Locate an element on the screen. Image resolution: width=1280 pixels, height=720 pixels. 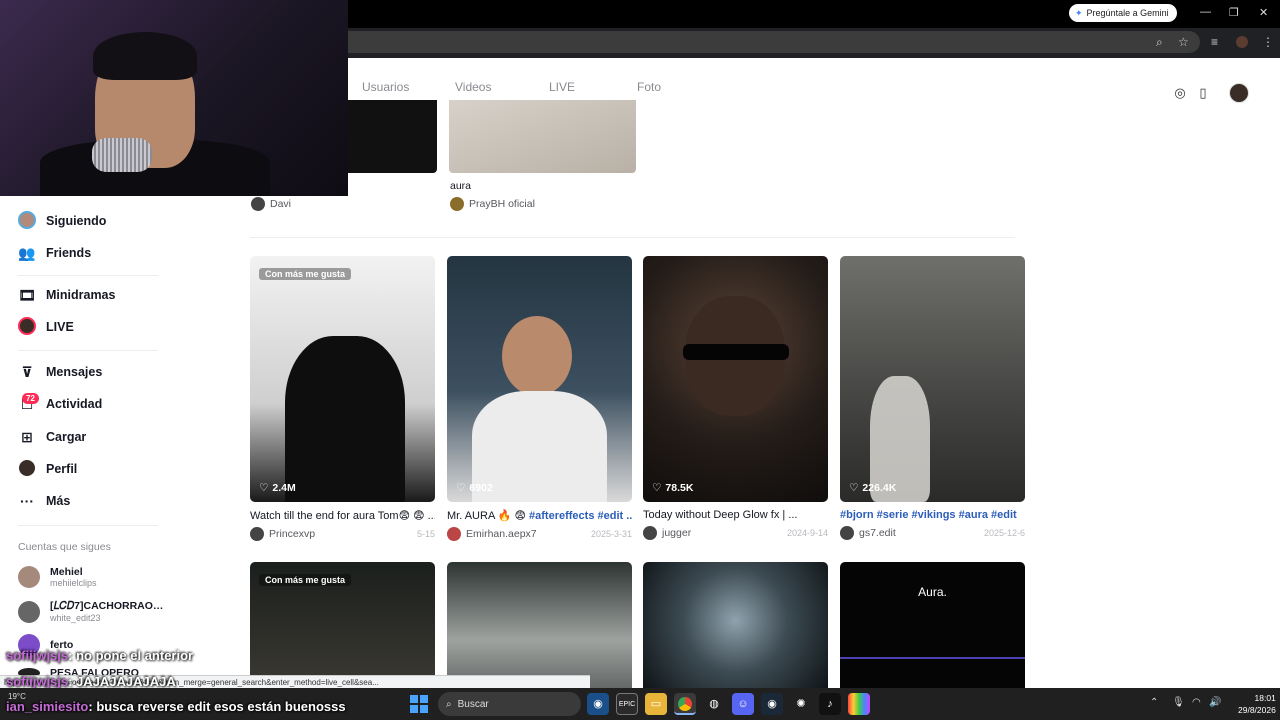
chrome-icon is located at coordinates (685, 704).